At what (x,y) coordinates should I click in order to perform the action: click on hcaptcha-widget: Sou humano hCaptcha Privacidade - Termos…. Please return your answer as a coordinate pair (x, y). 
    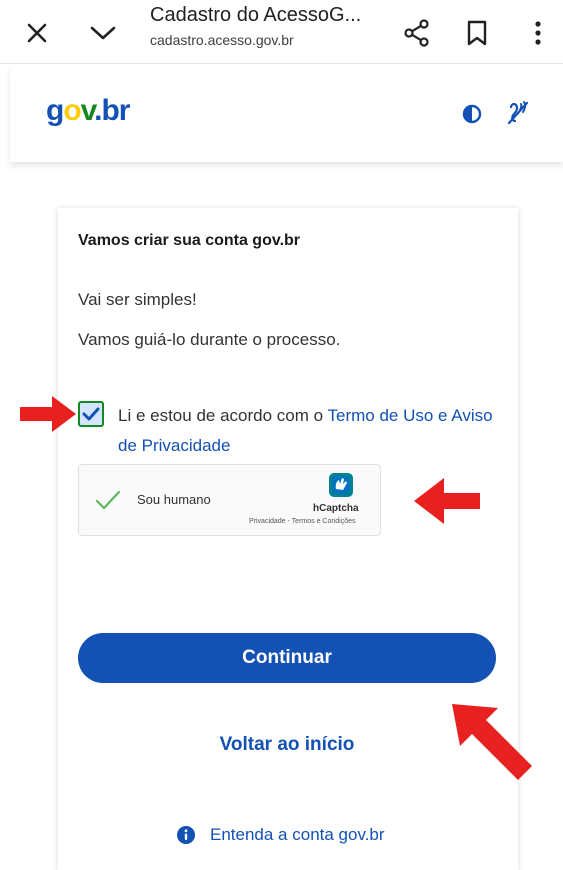
    Looking at the image, I should click on (229, 500).